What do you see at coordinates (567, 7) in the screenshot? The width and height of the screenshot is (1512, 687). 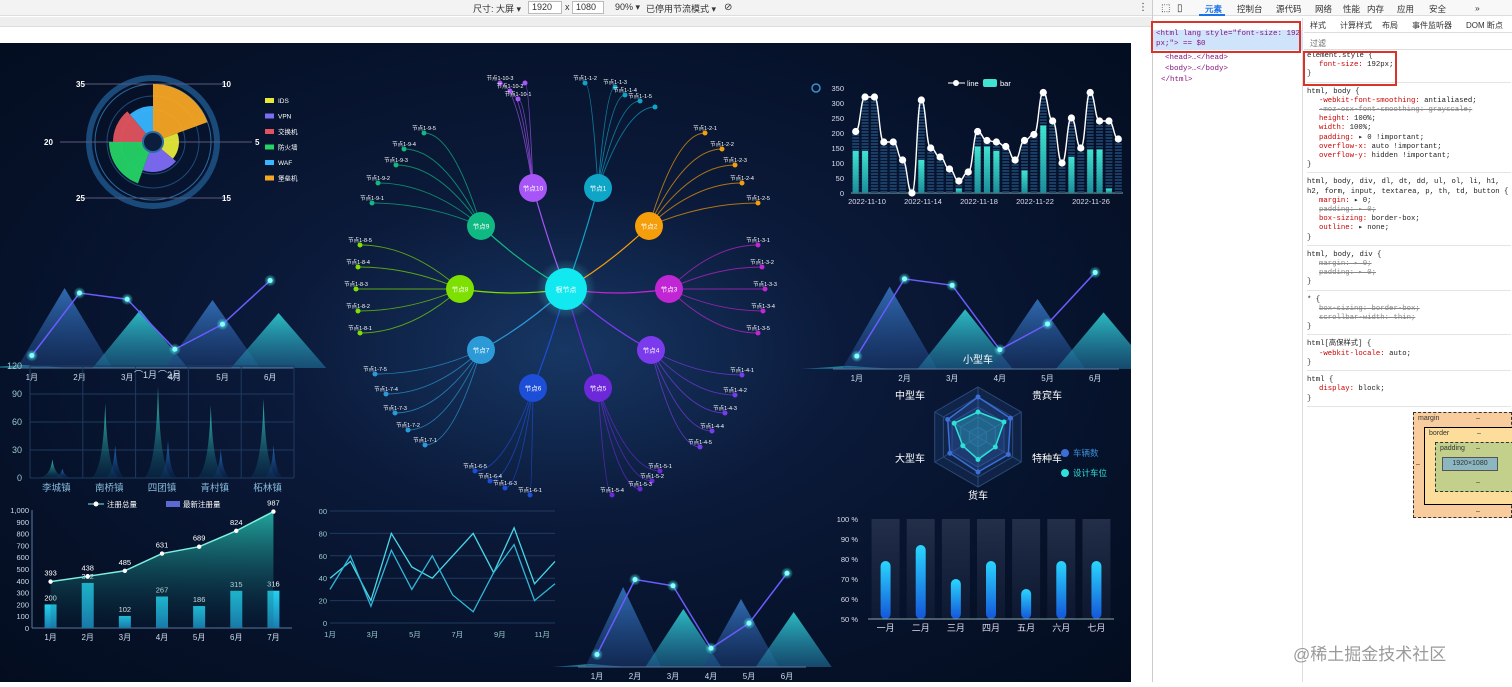 I see `times-sign: x` at bounding box center [567, 7].